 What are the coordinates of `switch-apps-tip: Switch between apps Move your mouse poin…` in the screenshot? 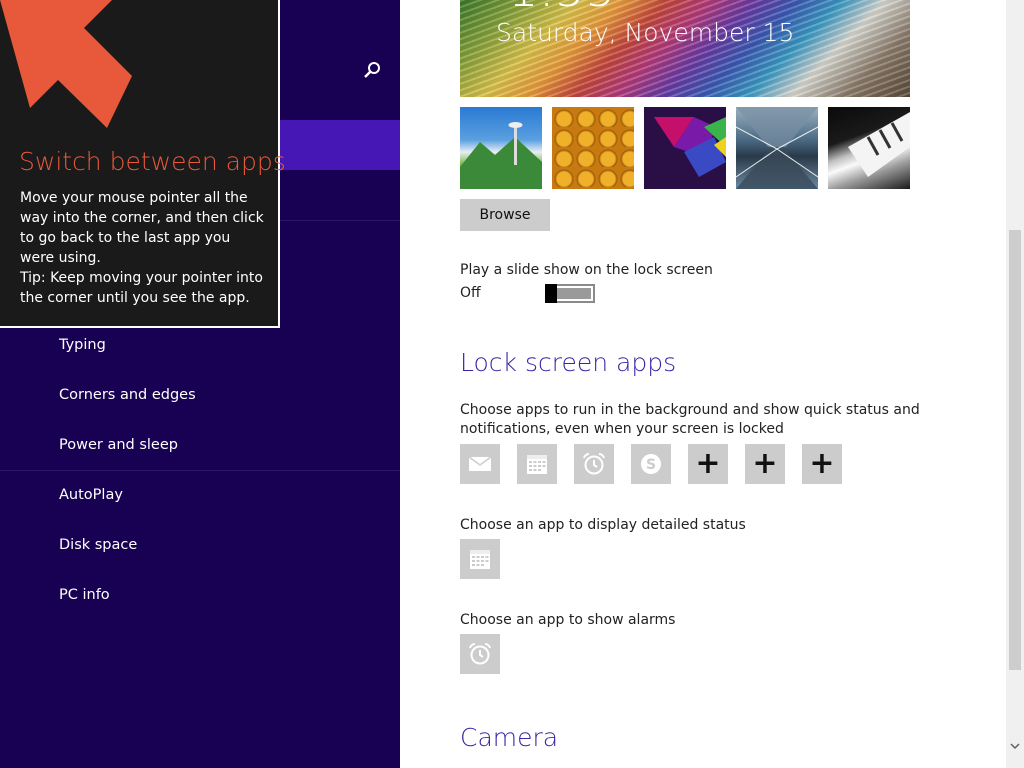 It's located at (143, 164).